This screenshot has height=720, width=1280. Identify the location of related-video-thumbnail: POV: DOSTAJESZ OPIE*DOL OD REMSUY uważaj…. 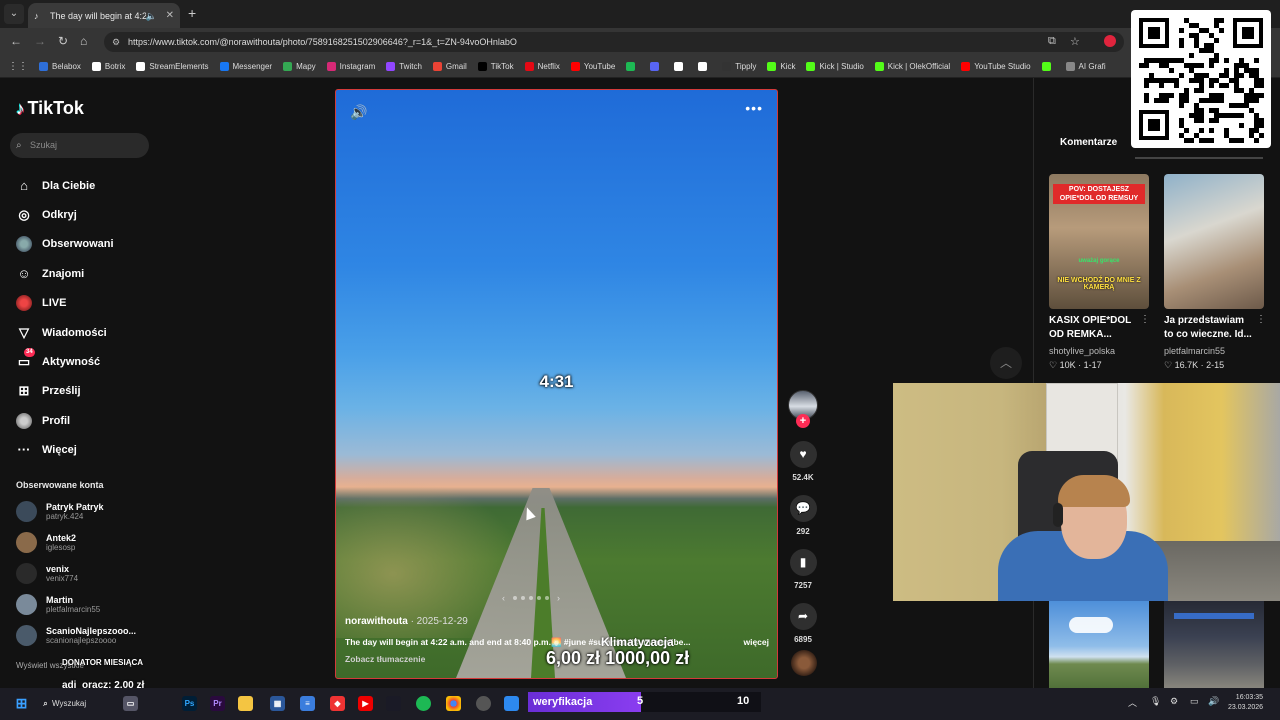
(1099, 241).